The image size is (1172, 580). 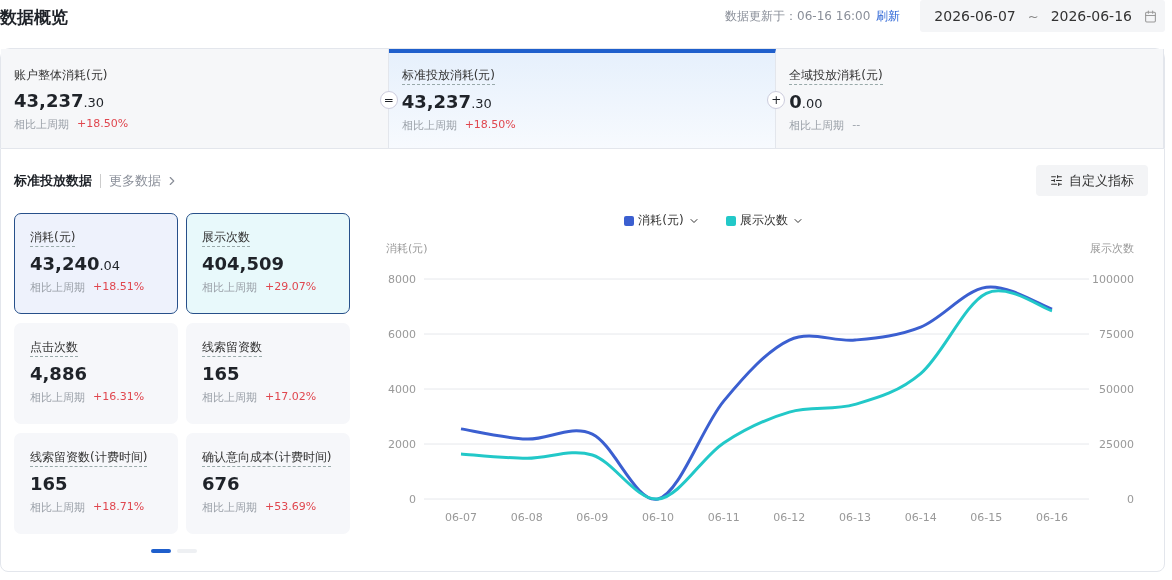 I want to click on axis-tick-label: 06-12, so click(x=789, y=517).